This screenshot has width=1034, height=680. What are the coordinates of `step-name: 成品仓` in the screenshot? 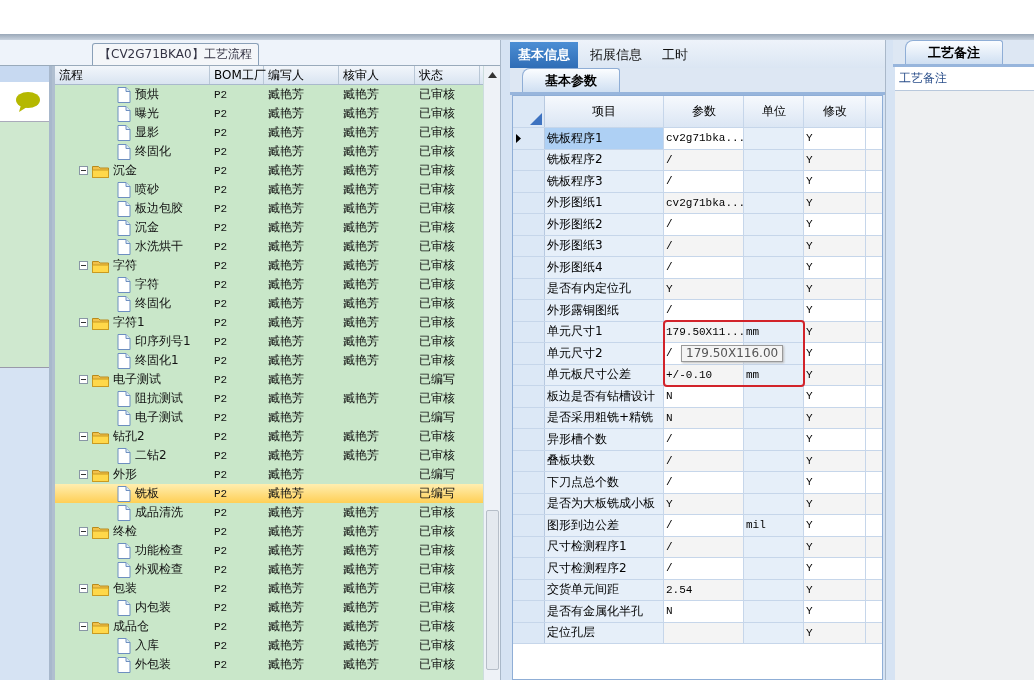 It's located at (131, 626).